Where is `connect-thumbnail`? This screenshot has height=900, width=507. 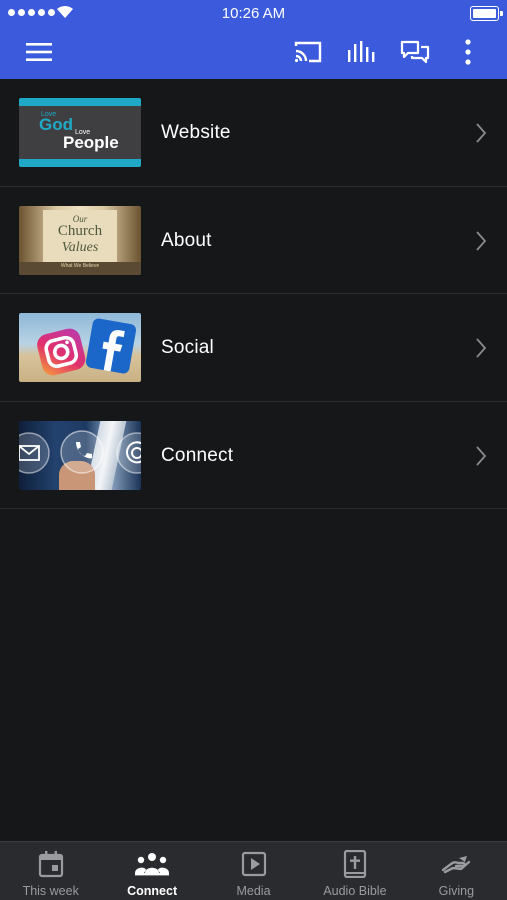 connect-thumbnail is located at coordinates (80, 455).